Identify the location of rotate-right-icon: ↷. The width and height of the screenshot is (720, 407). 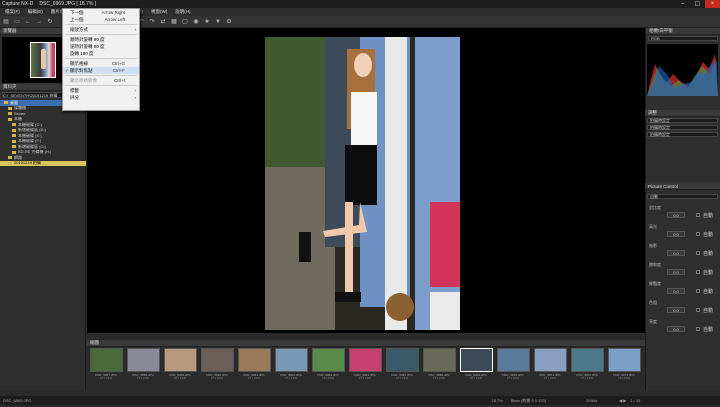
(152, 22).